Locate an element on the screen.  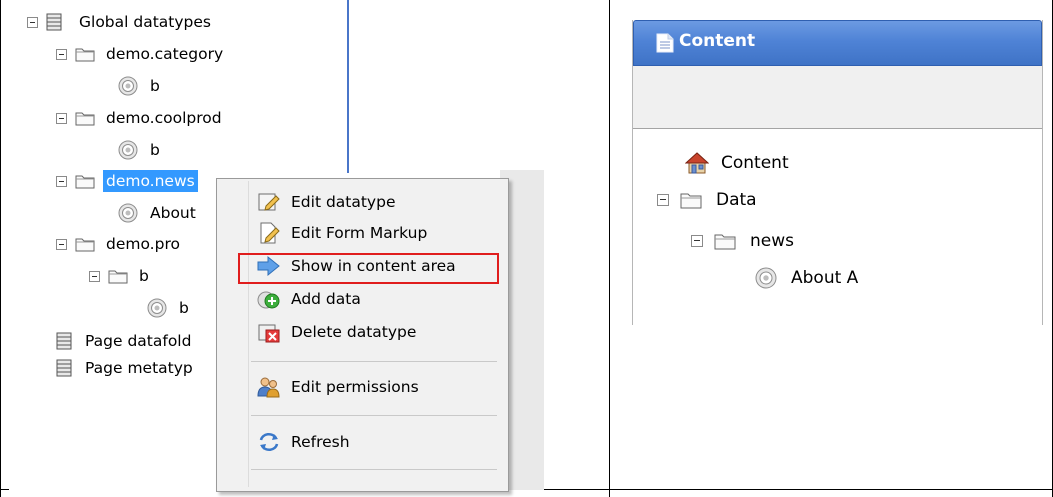
tree-node-demo-news: demo.news is located at coordinates (127, 181).